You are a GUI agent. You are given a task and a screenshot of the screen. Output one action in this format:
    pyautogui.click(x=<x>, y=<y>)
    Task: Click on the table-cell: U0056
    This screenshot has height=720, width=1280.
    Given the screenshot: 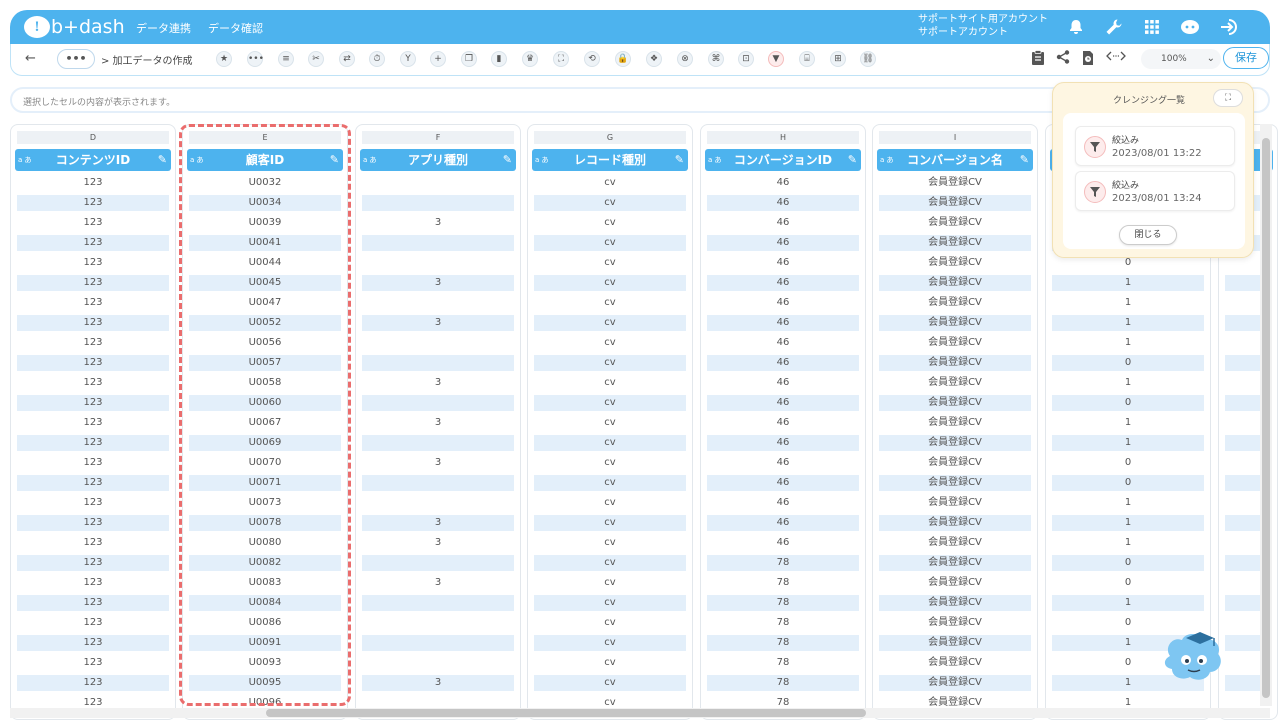 What is the action you would take?
    pyautogui.click(x=265, y=343)
    